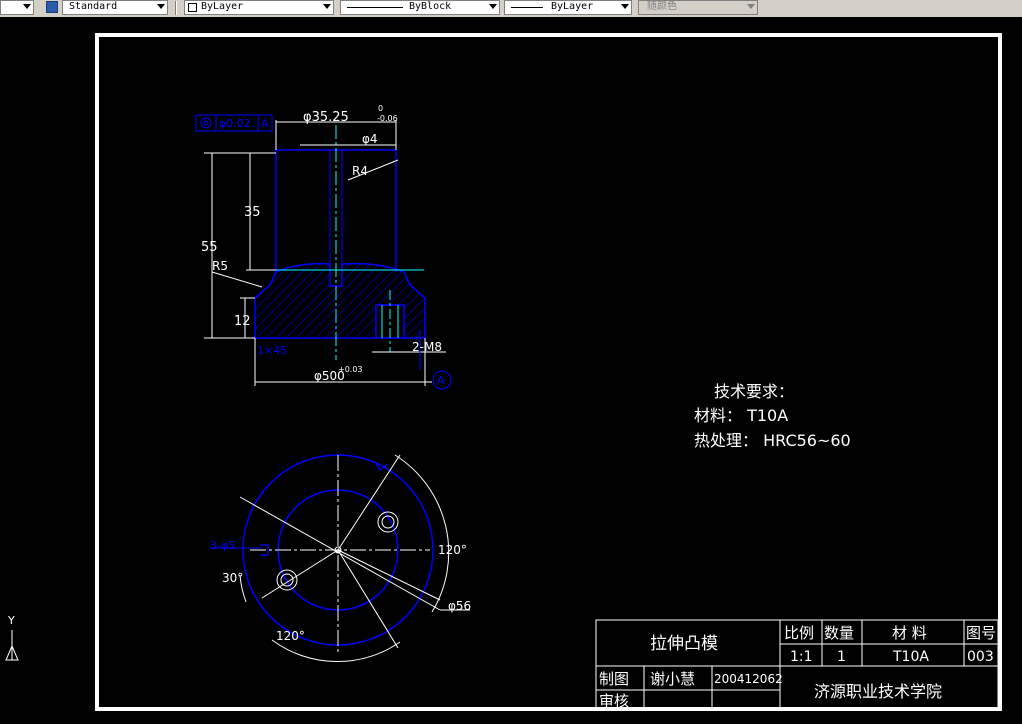  Describe the element at coordinates (452, 550) in the screenshot. I see `dim-angle-120-right: 120°` at that location.